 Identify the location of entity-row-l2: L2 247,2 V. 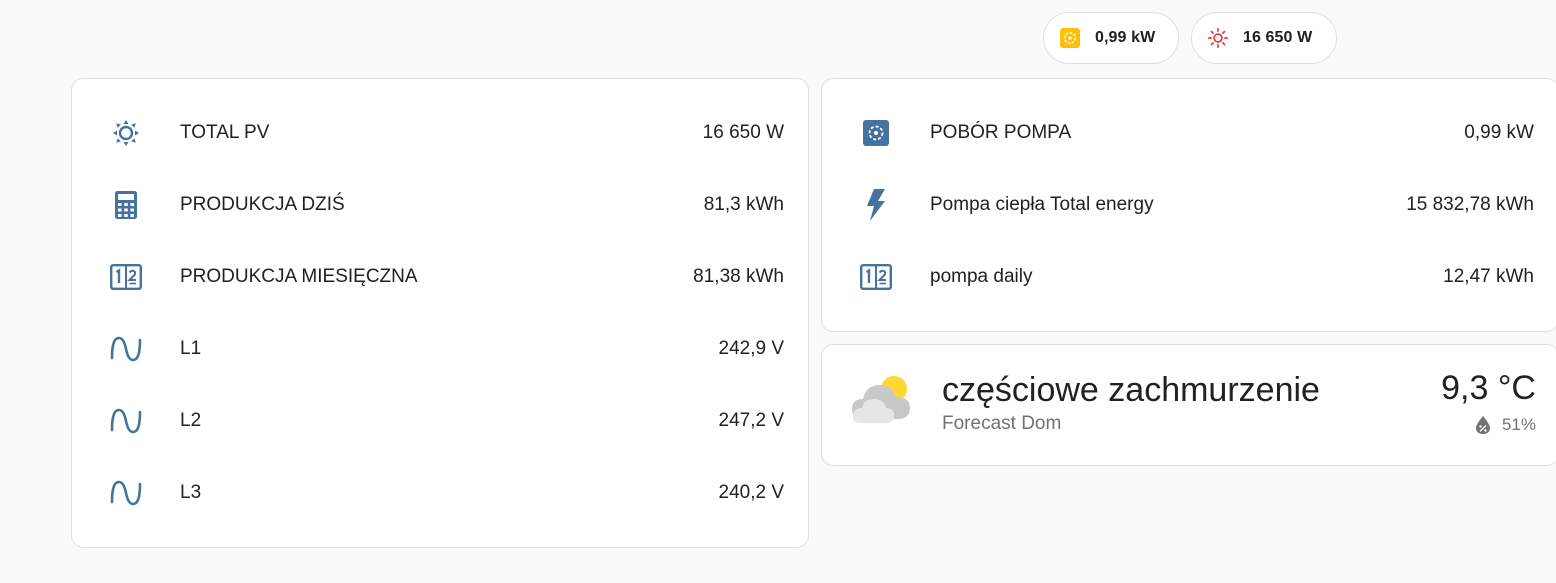
(440, 421).